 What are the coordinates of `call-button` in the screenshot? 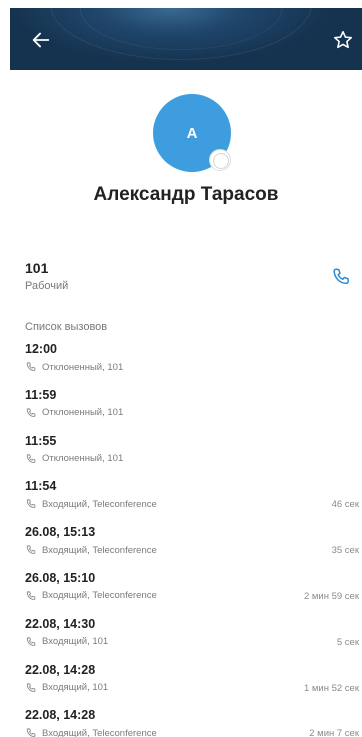 It's located at (341, 277).